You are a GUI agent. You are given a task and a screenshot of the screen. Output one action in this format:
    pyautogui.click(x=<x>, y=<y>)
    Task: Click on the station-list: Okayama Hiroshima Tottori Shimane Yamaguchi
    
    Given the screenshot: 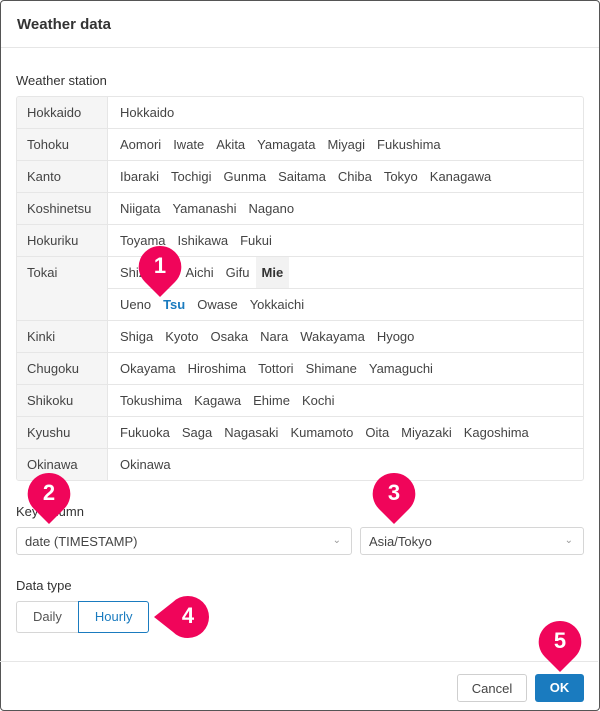 What is the action you would take?
    pyautogui.click(x=345, y=368)
    